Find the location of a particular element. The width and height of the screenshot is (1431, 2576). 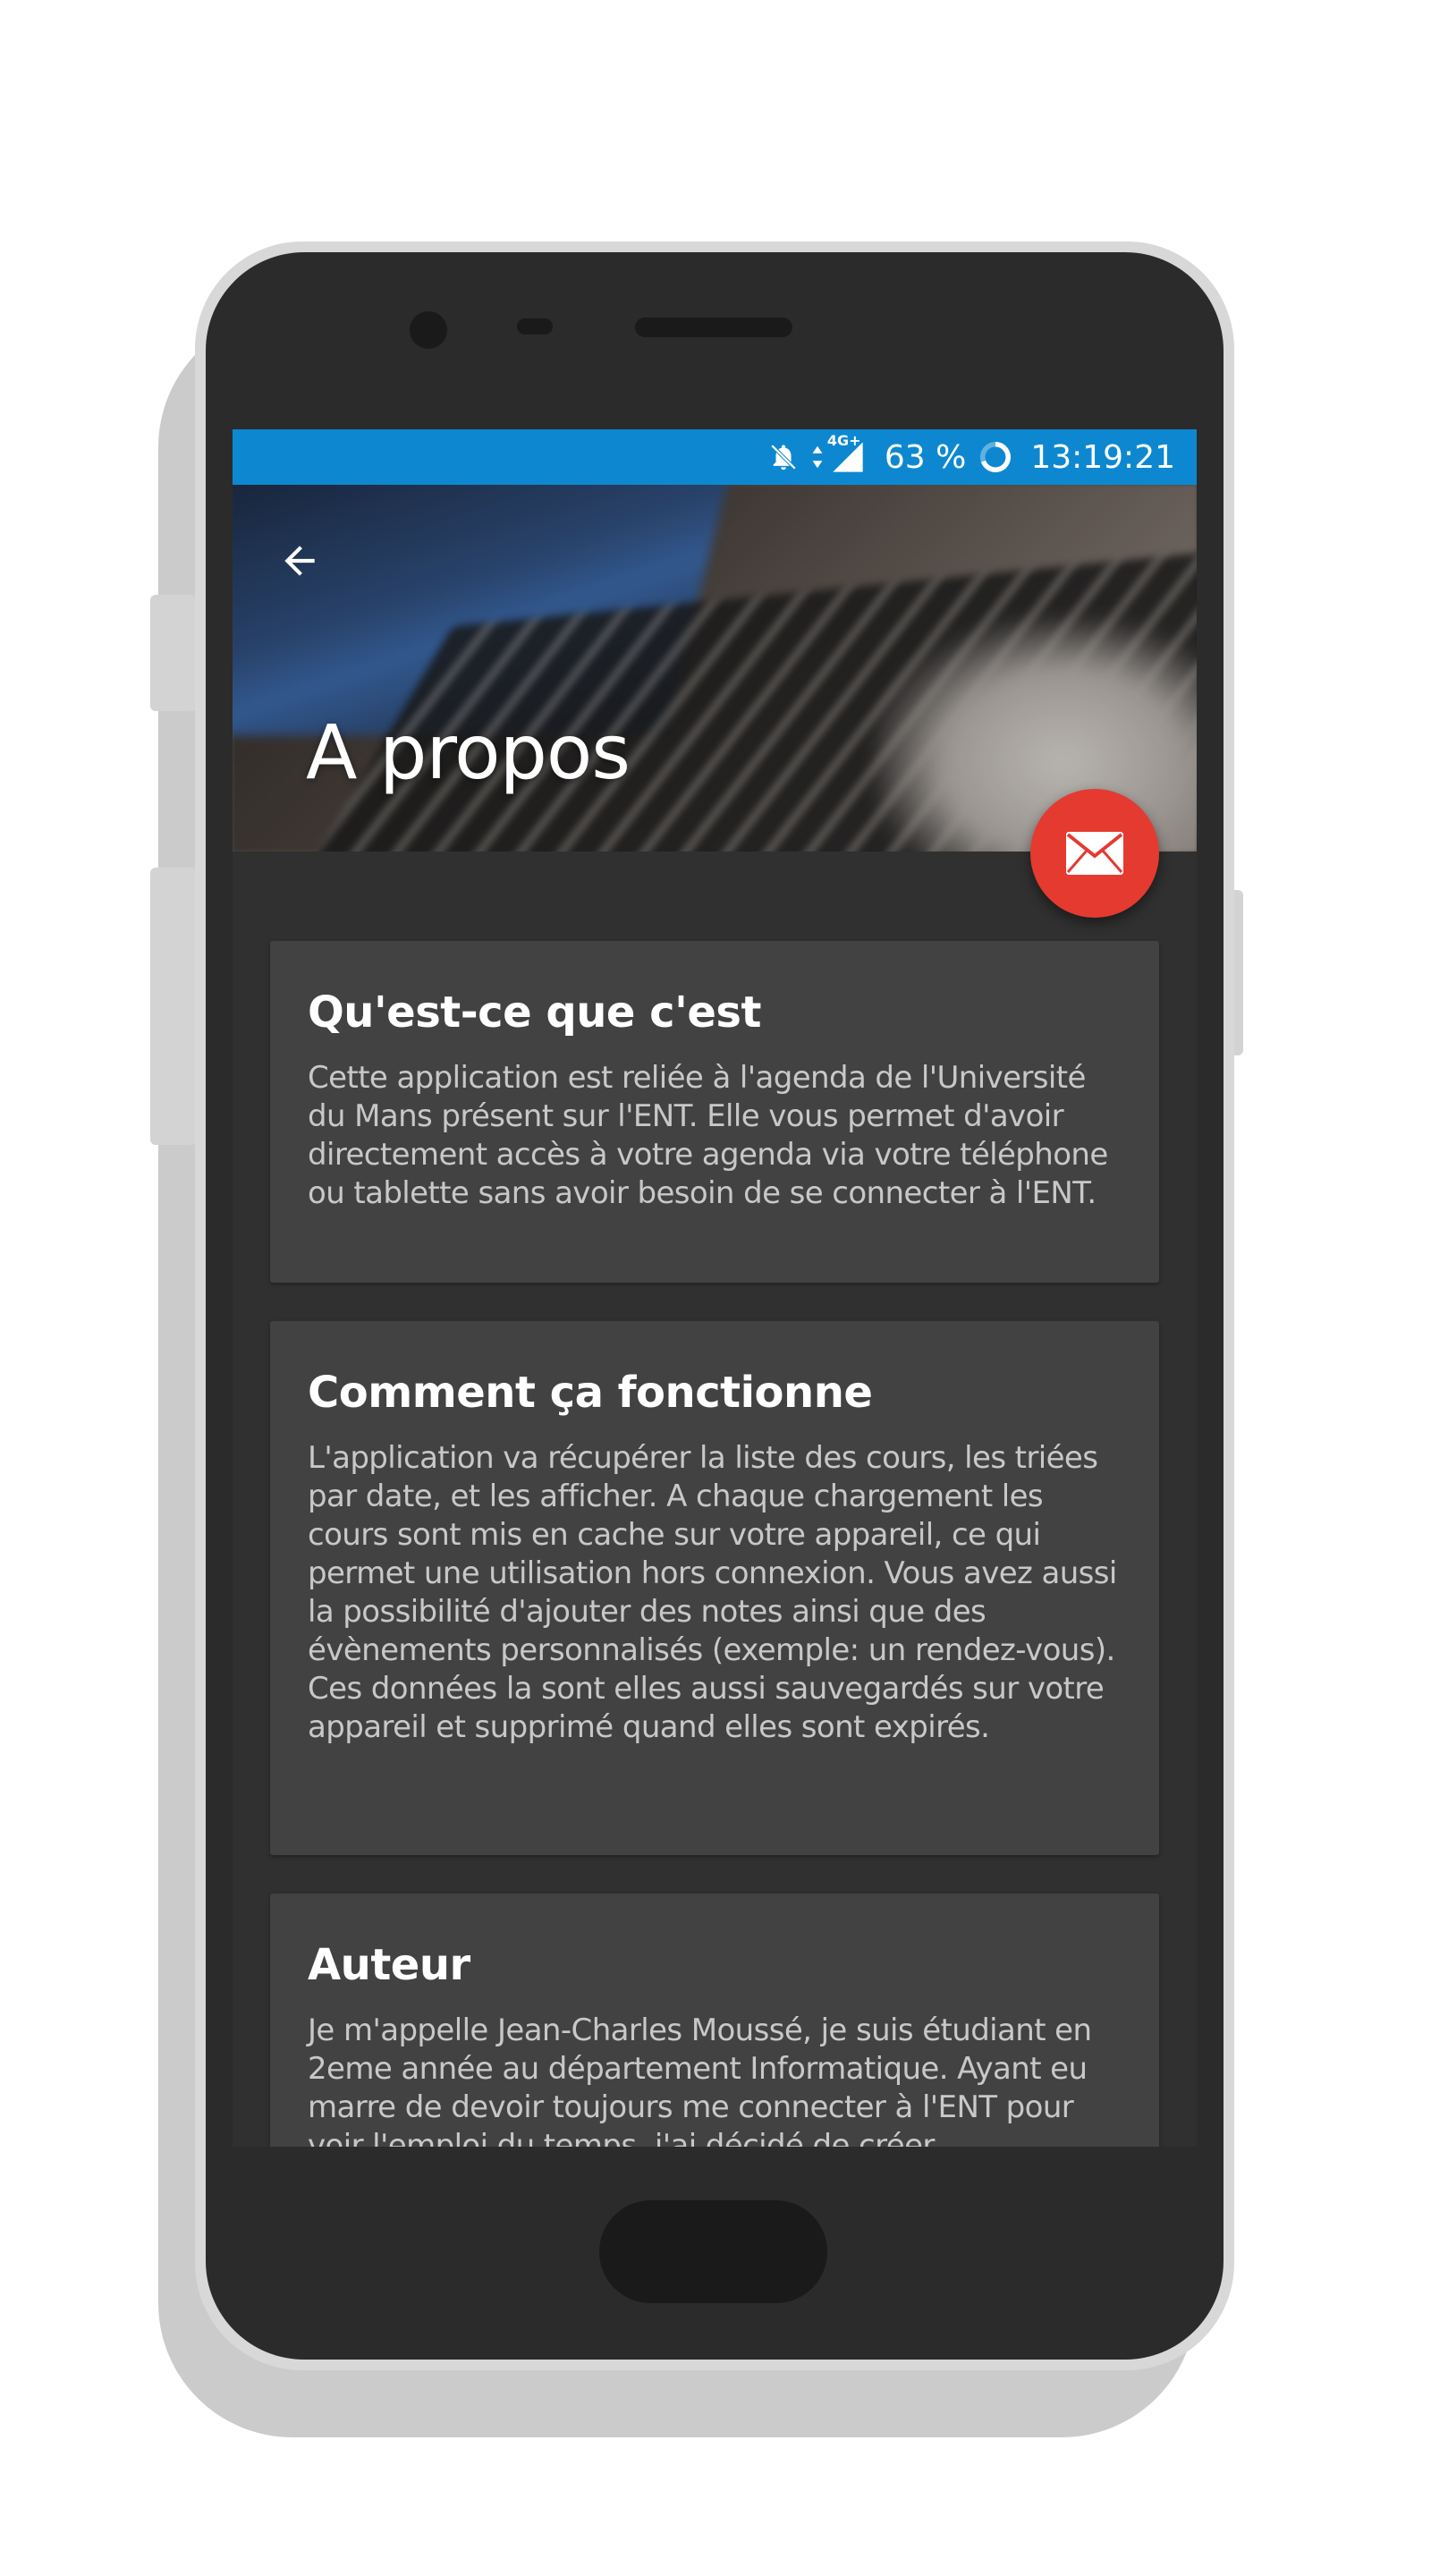

side-key is located at coordinates (173, 1006).